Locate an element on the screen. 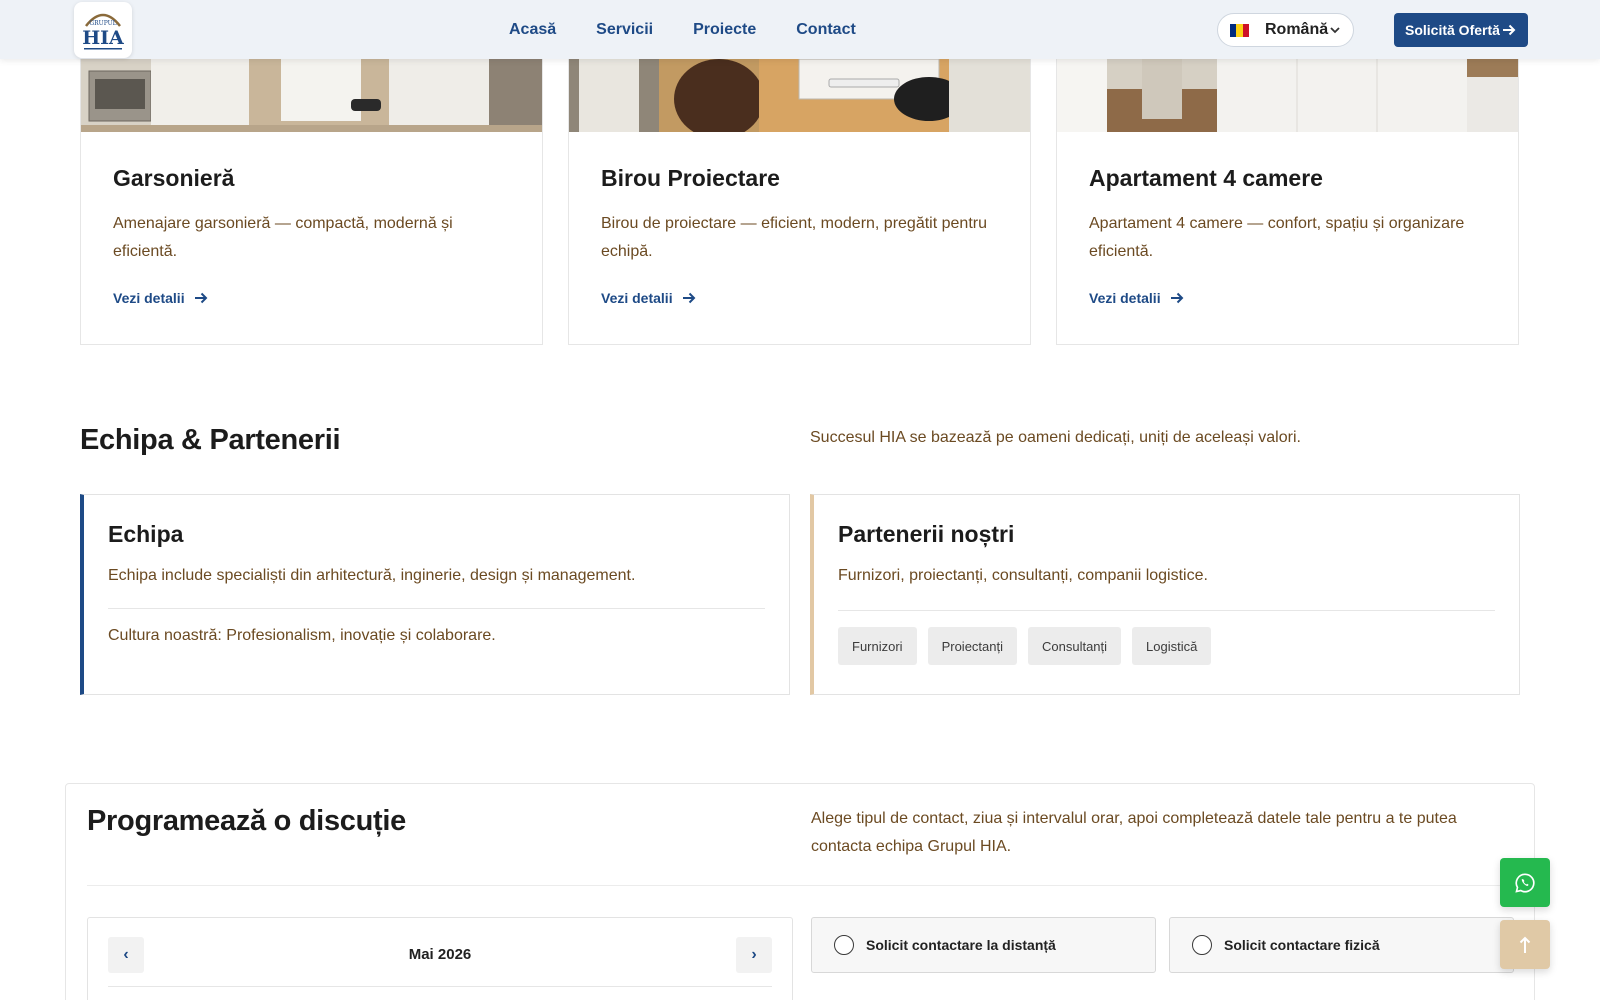  nav-link-services: Servicii is located at coordinates (624, 30).